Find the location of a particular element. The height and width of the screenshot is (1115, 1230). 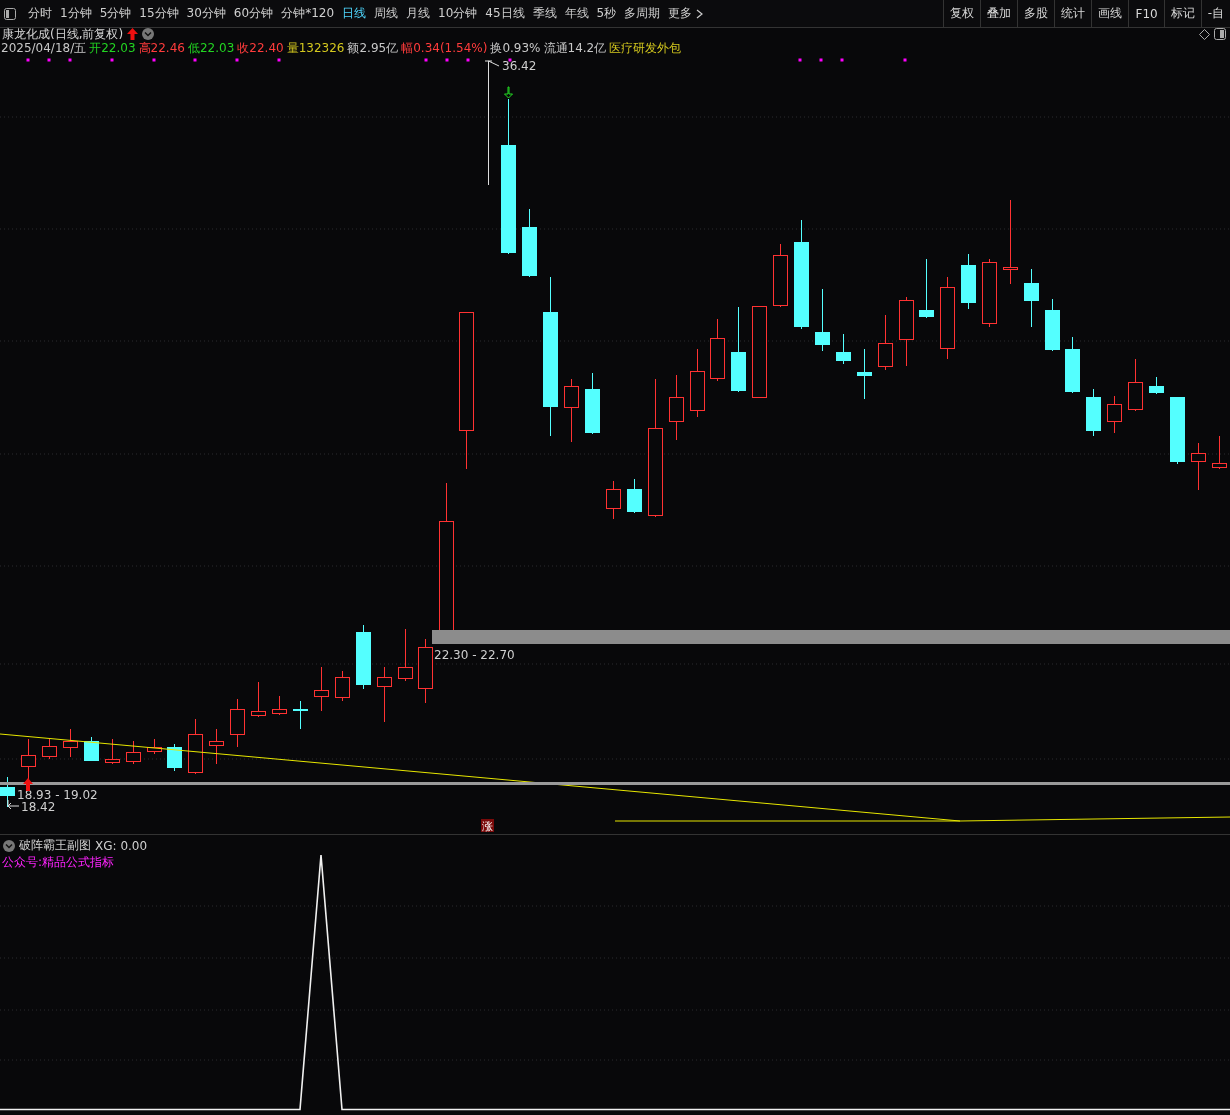

high-price-label: 36.42 is located at coordinates (519, 66).